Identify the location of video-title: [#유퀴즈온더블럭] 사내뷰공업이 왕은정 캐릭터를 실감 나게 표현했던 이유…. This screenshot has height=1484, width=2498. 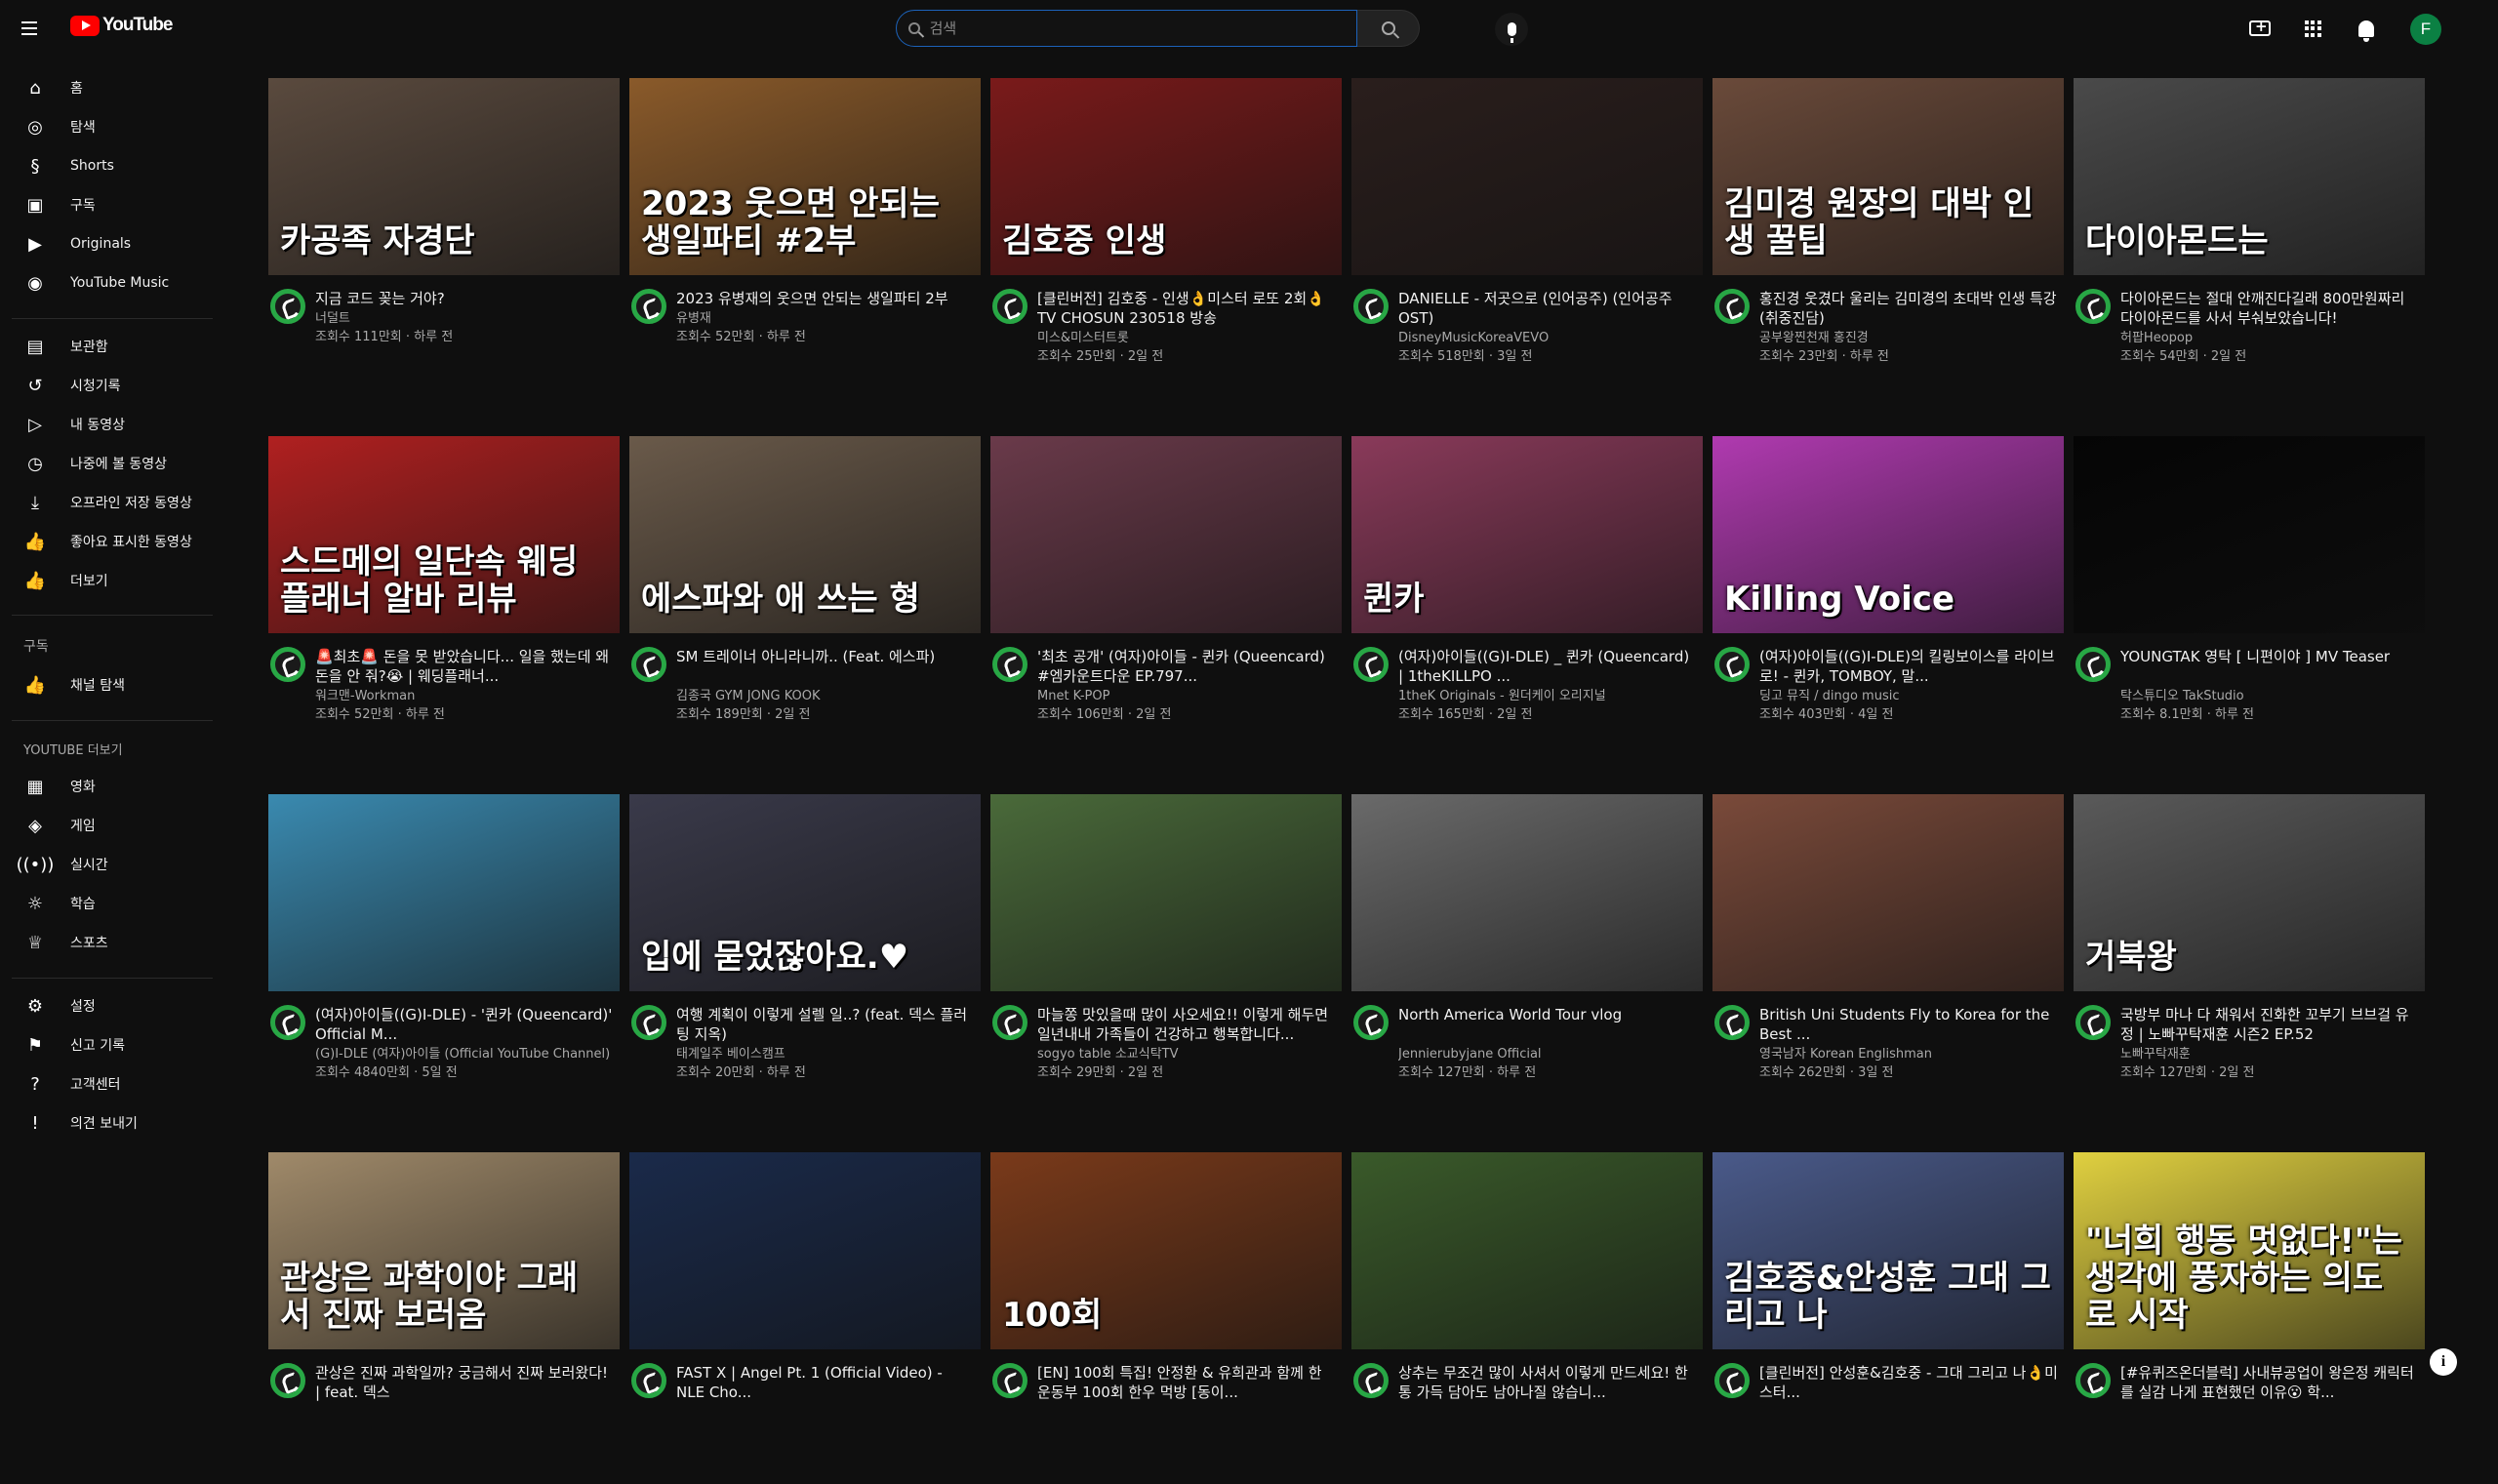
(2269, 1382).